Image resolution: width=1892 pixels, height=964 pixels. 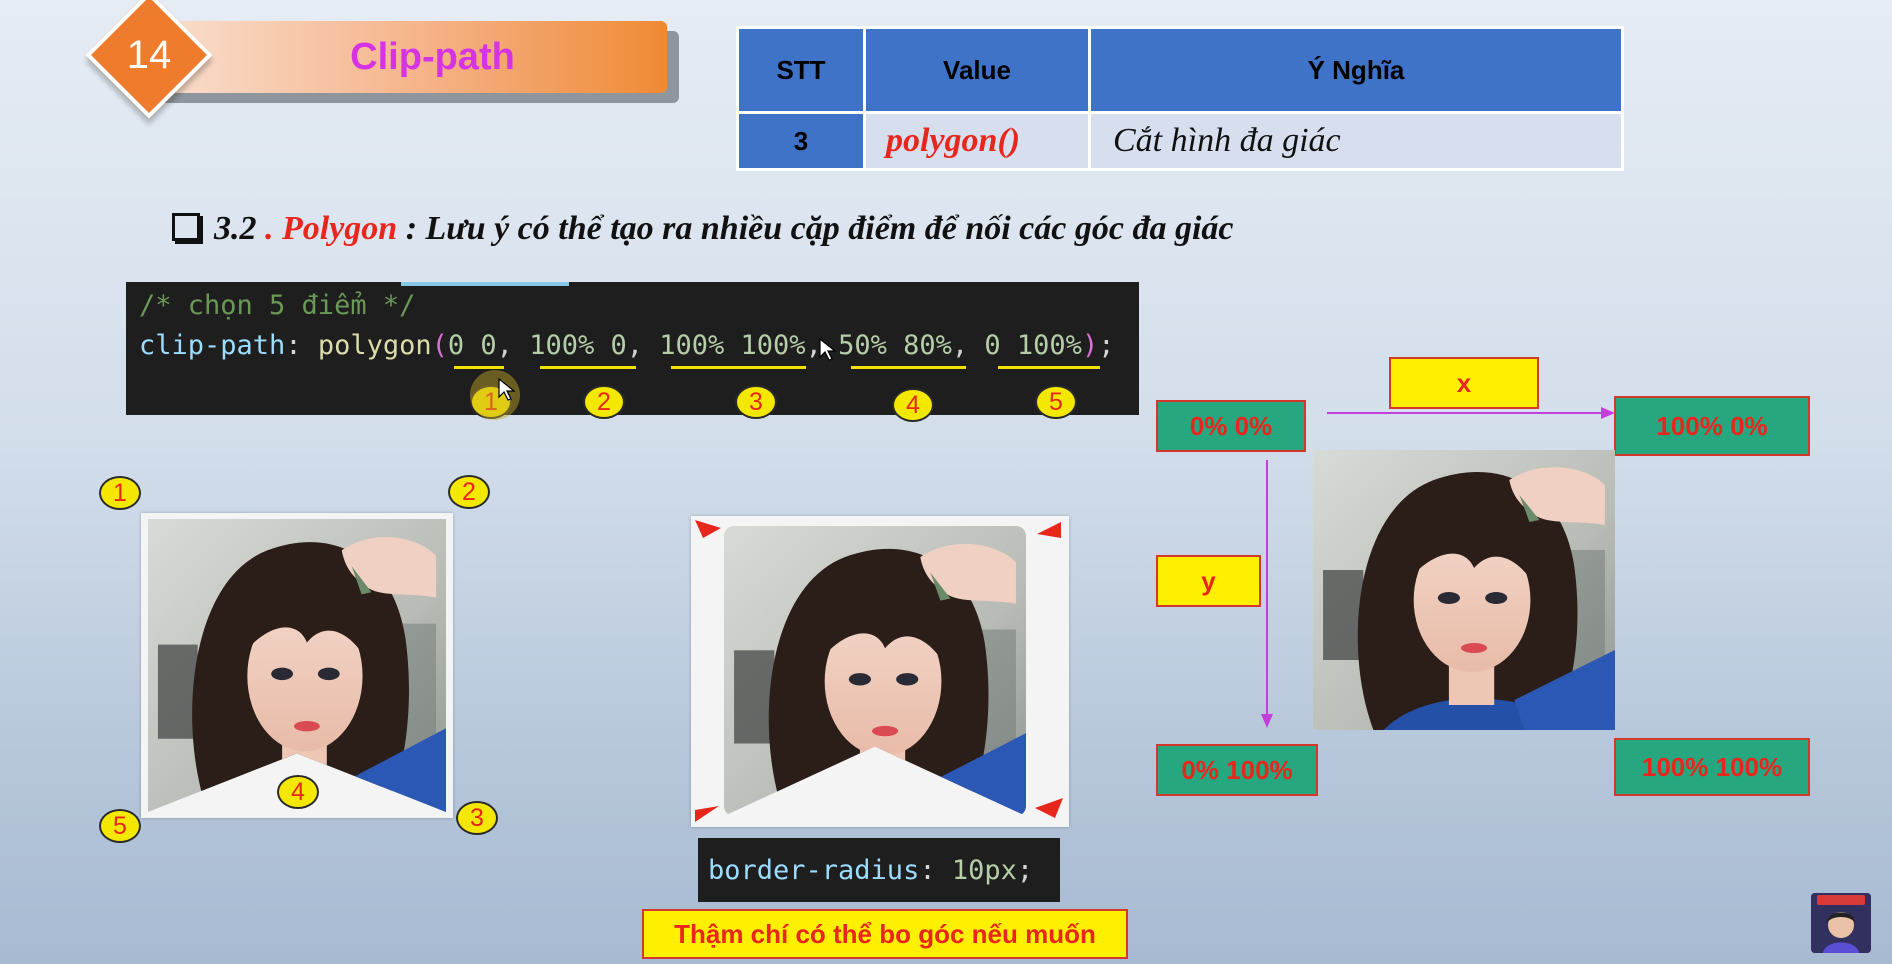 I want to click on code-point-4: 50% 80%, so click(x=895, y=345).